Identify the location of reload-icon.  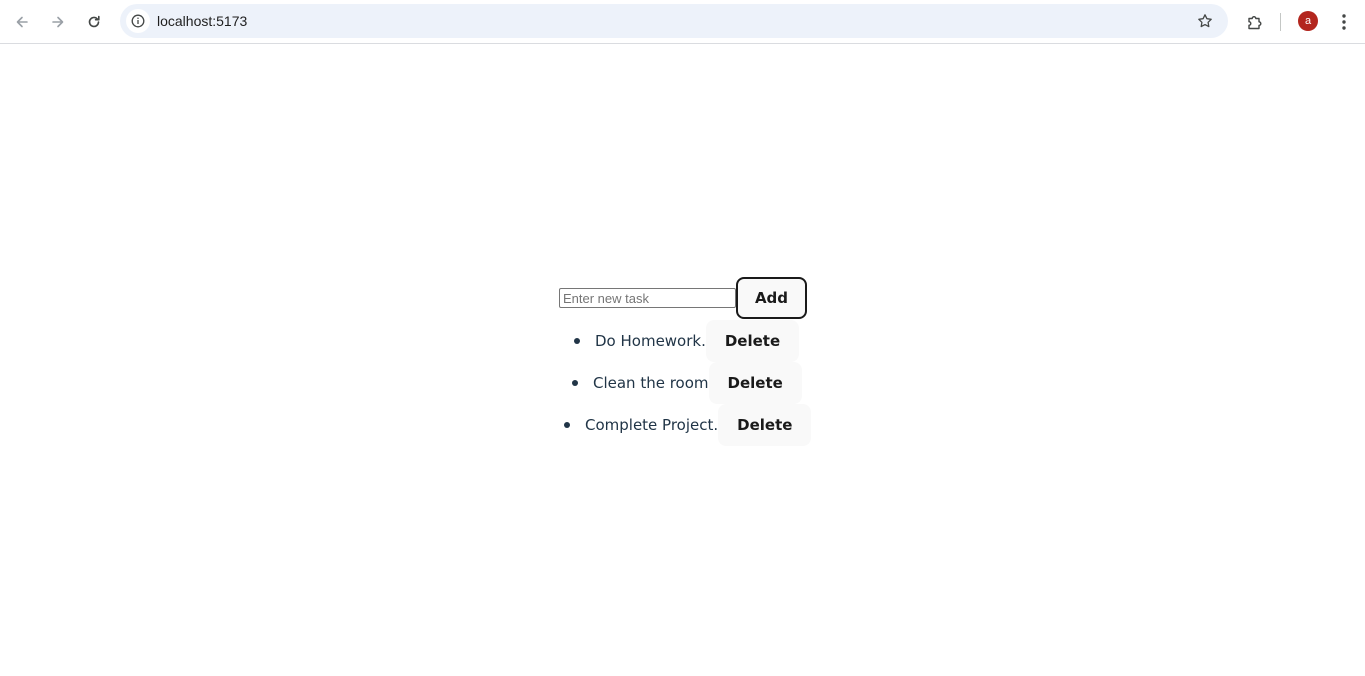
(94, 21).